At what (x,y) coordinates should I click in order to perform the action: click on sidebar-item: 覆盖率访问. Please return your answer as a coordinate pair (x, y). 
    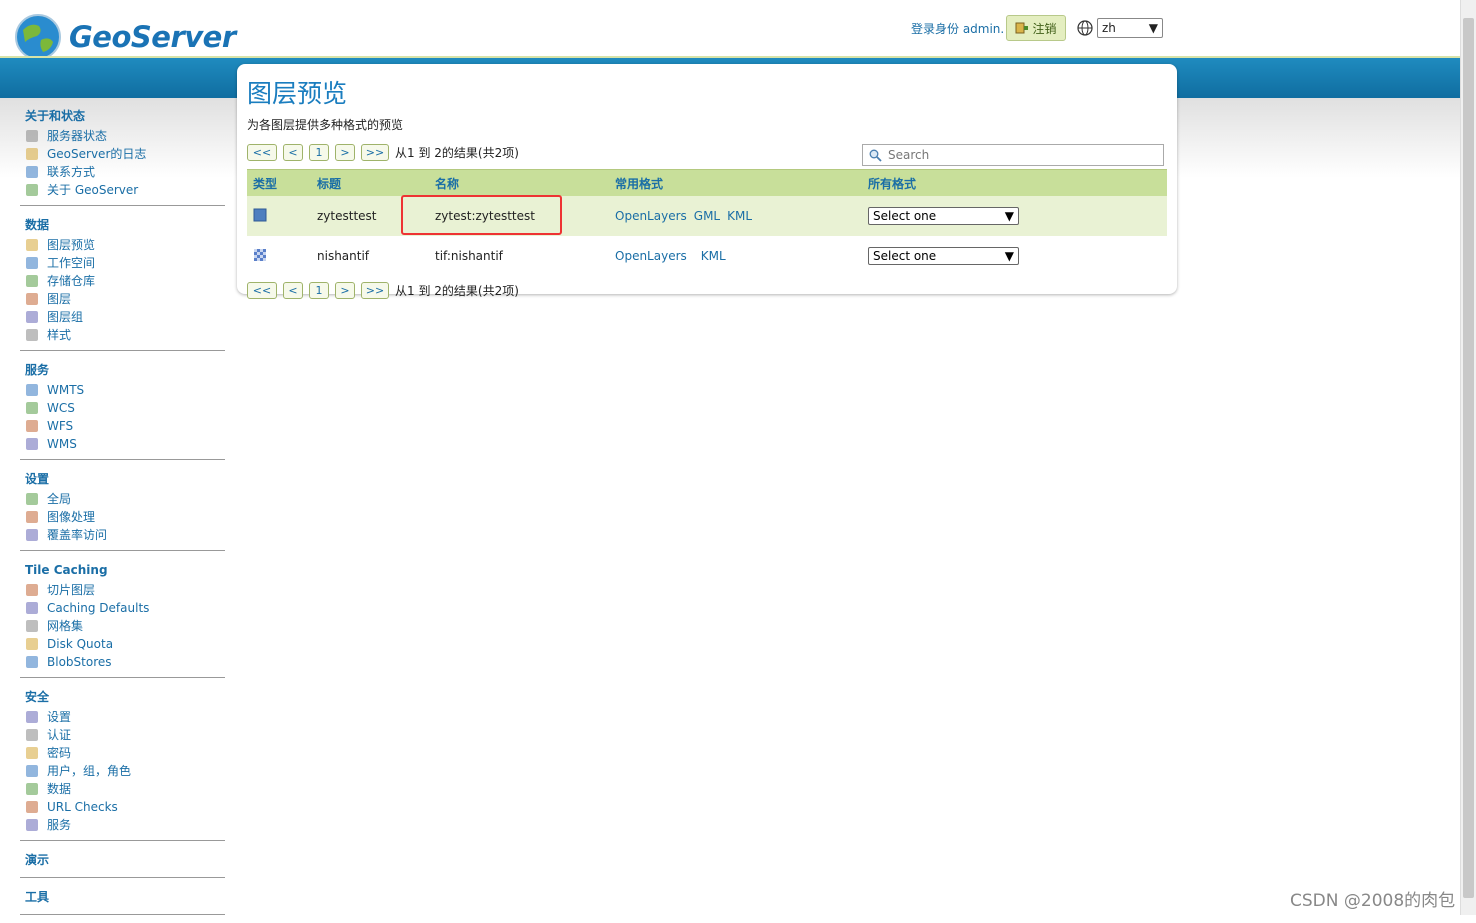
    Looking at the image, I should click on (122, 535).